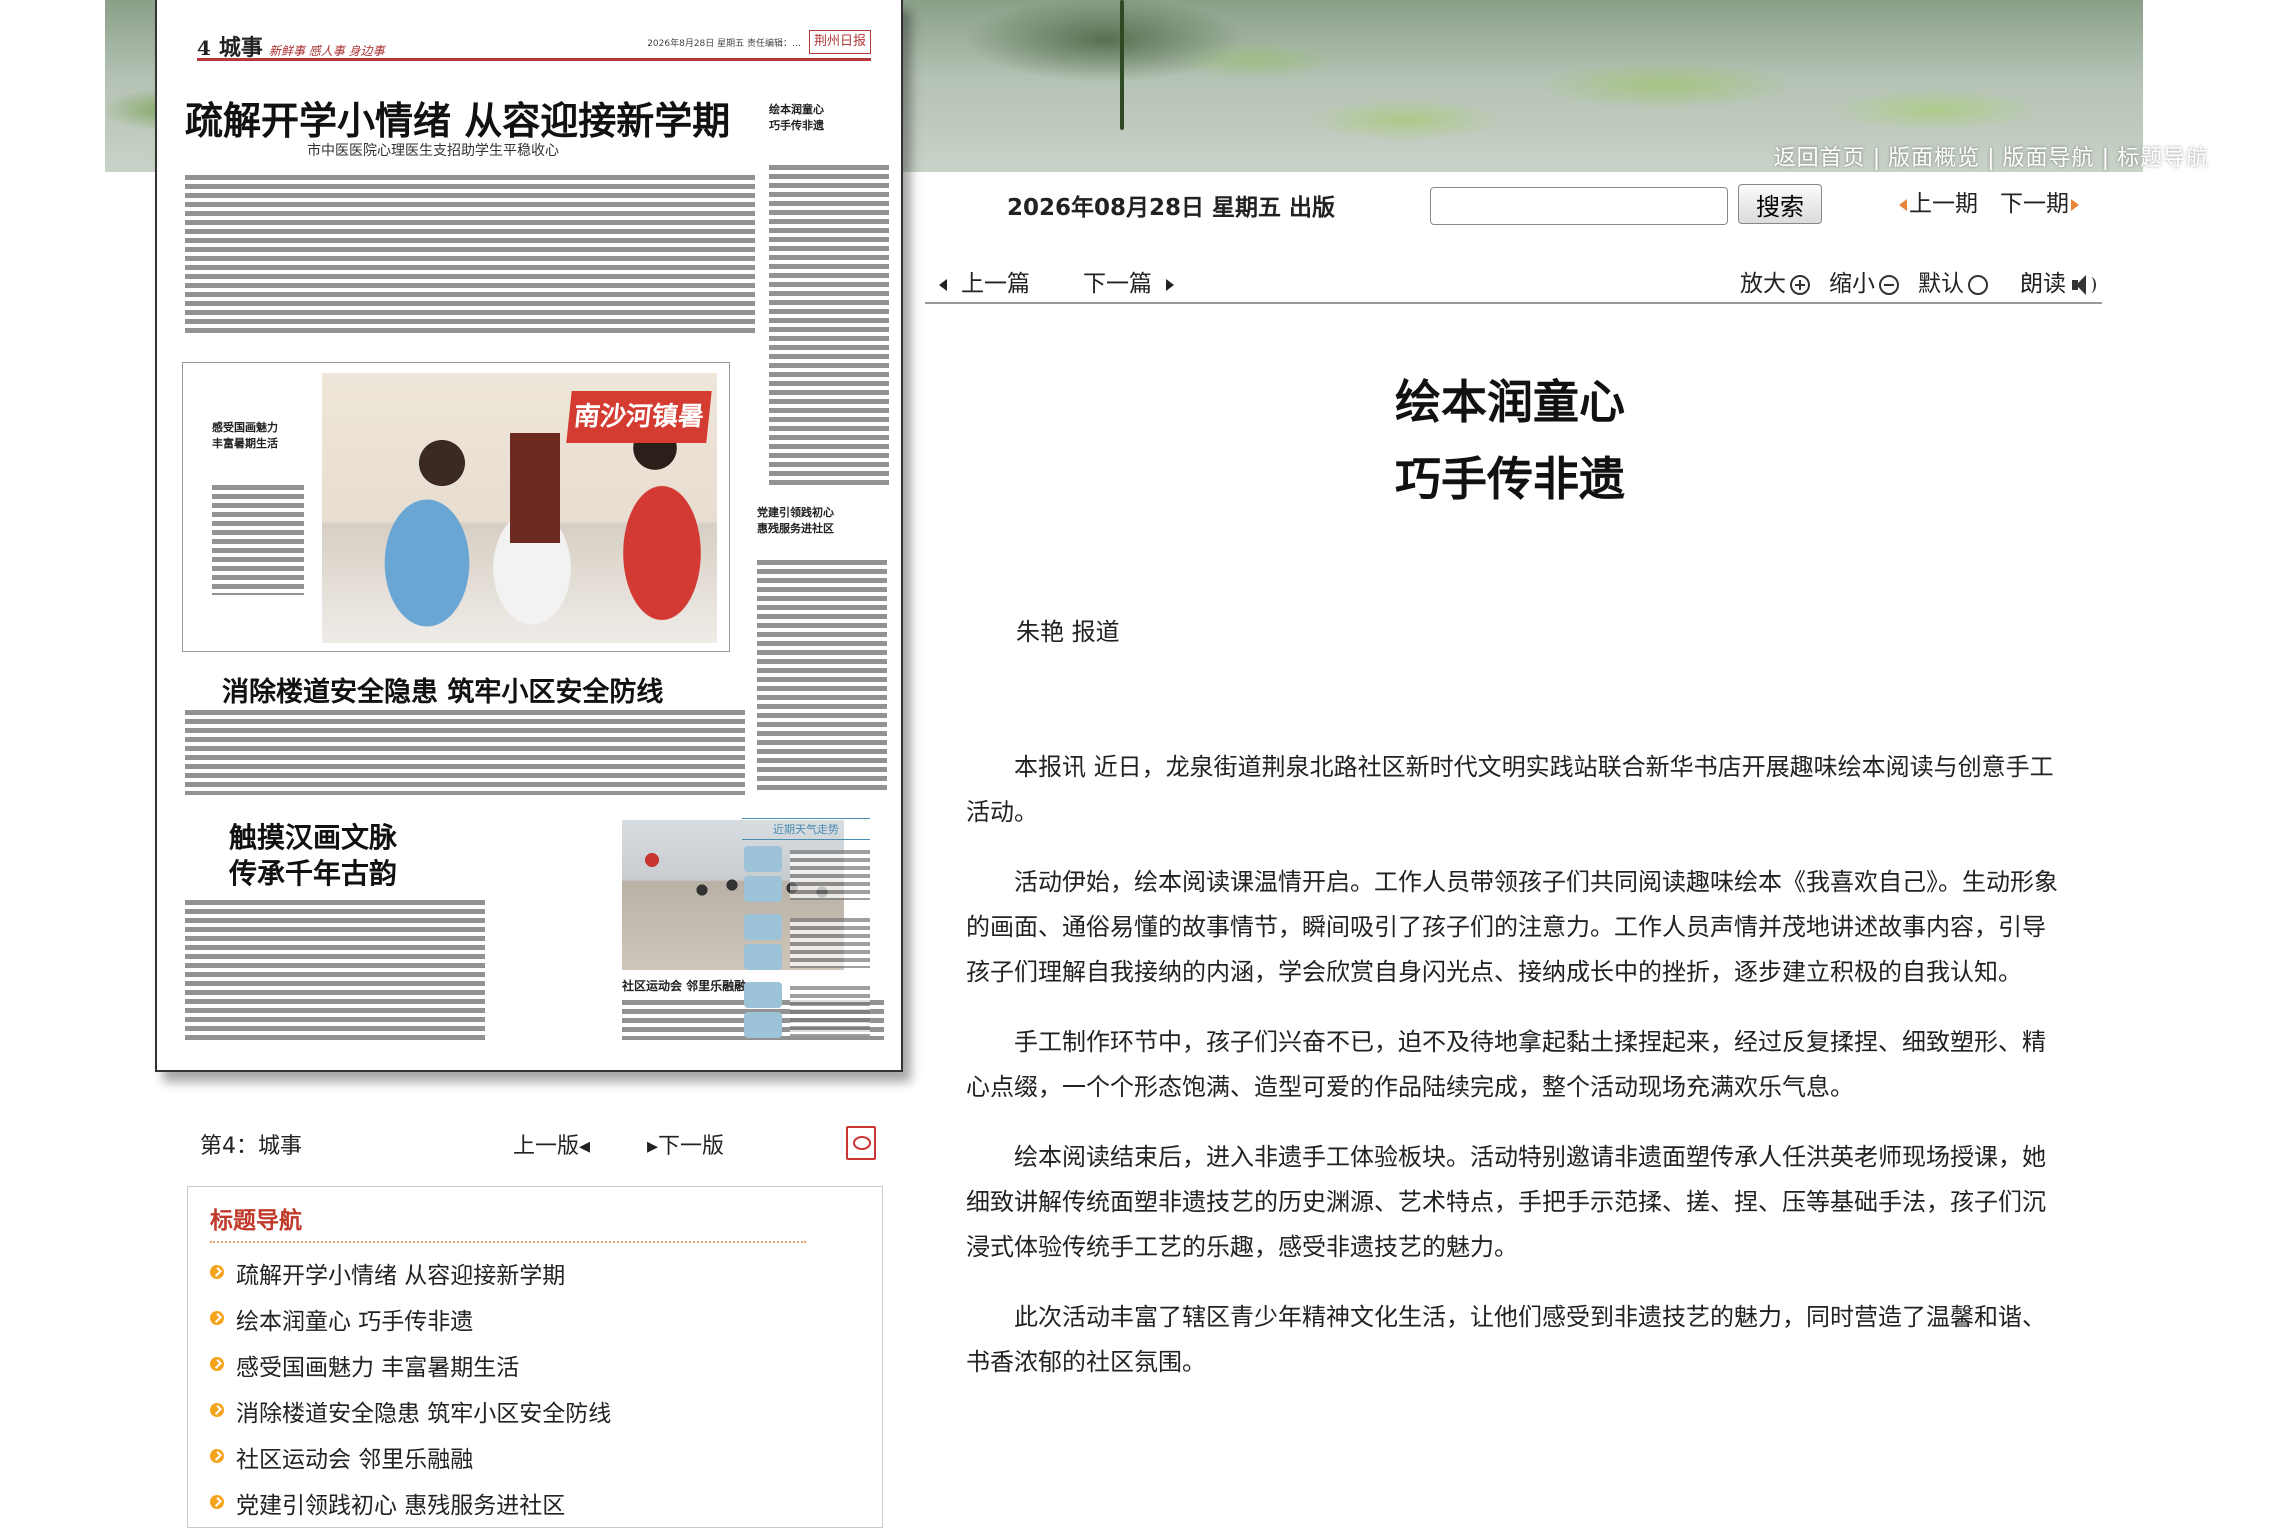 Image resolution: width=2274 pixels, height=1529 pixels. Describe the element at coordinates (1171, 208) in the screenshot. I see `issue-date: 2026年08月28日 星期五 出版` at that location.